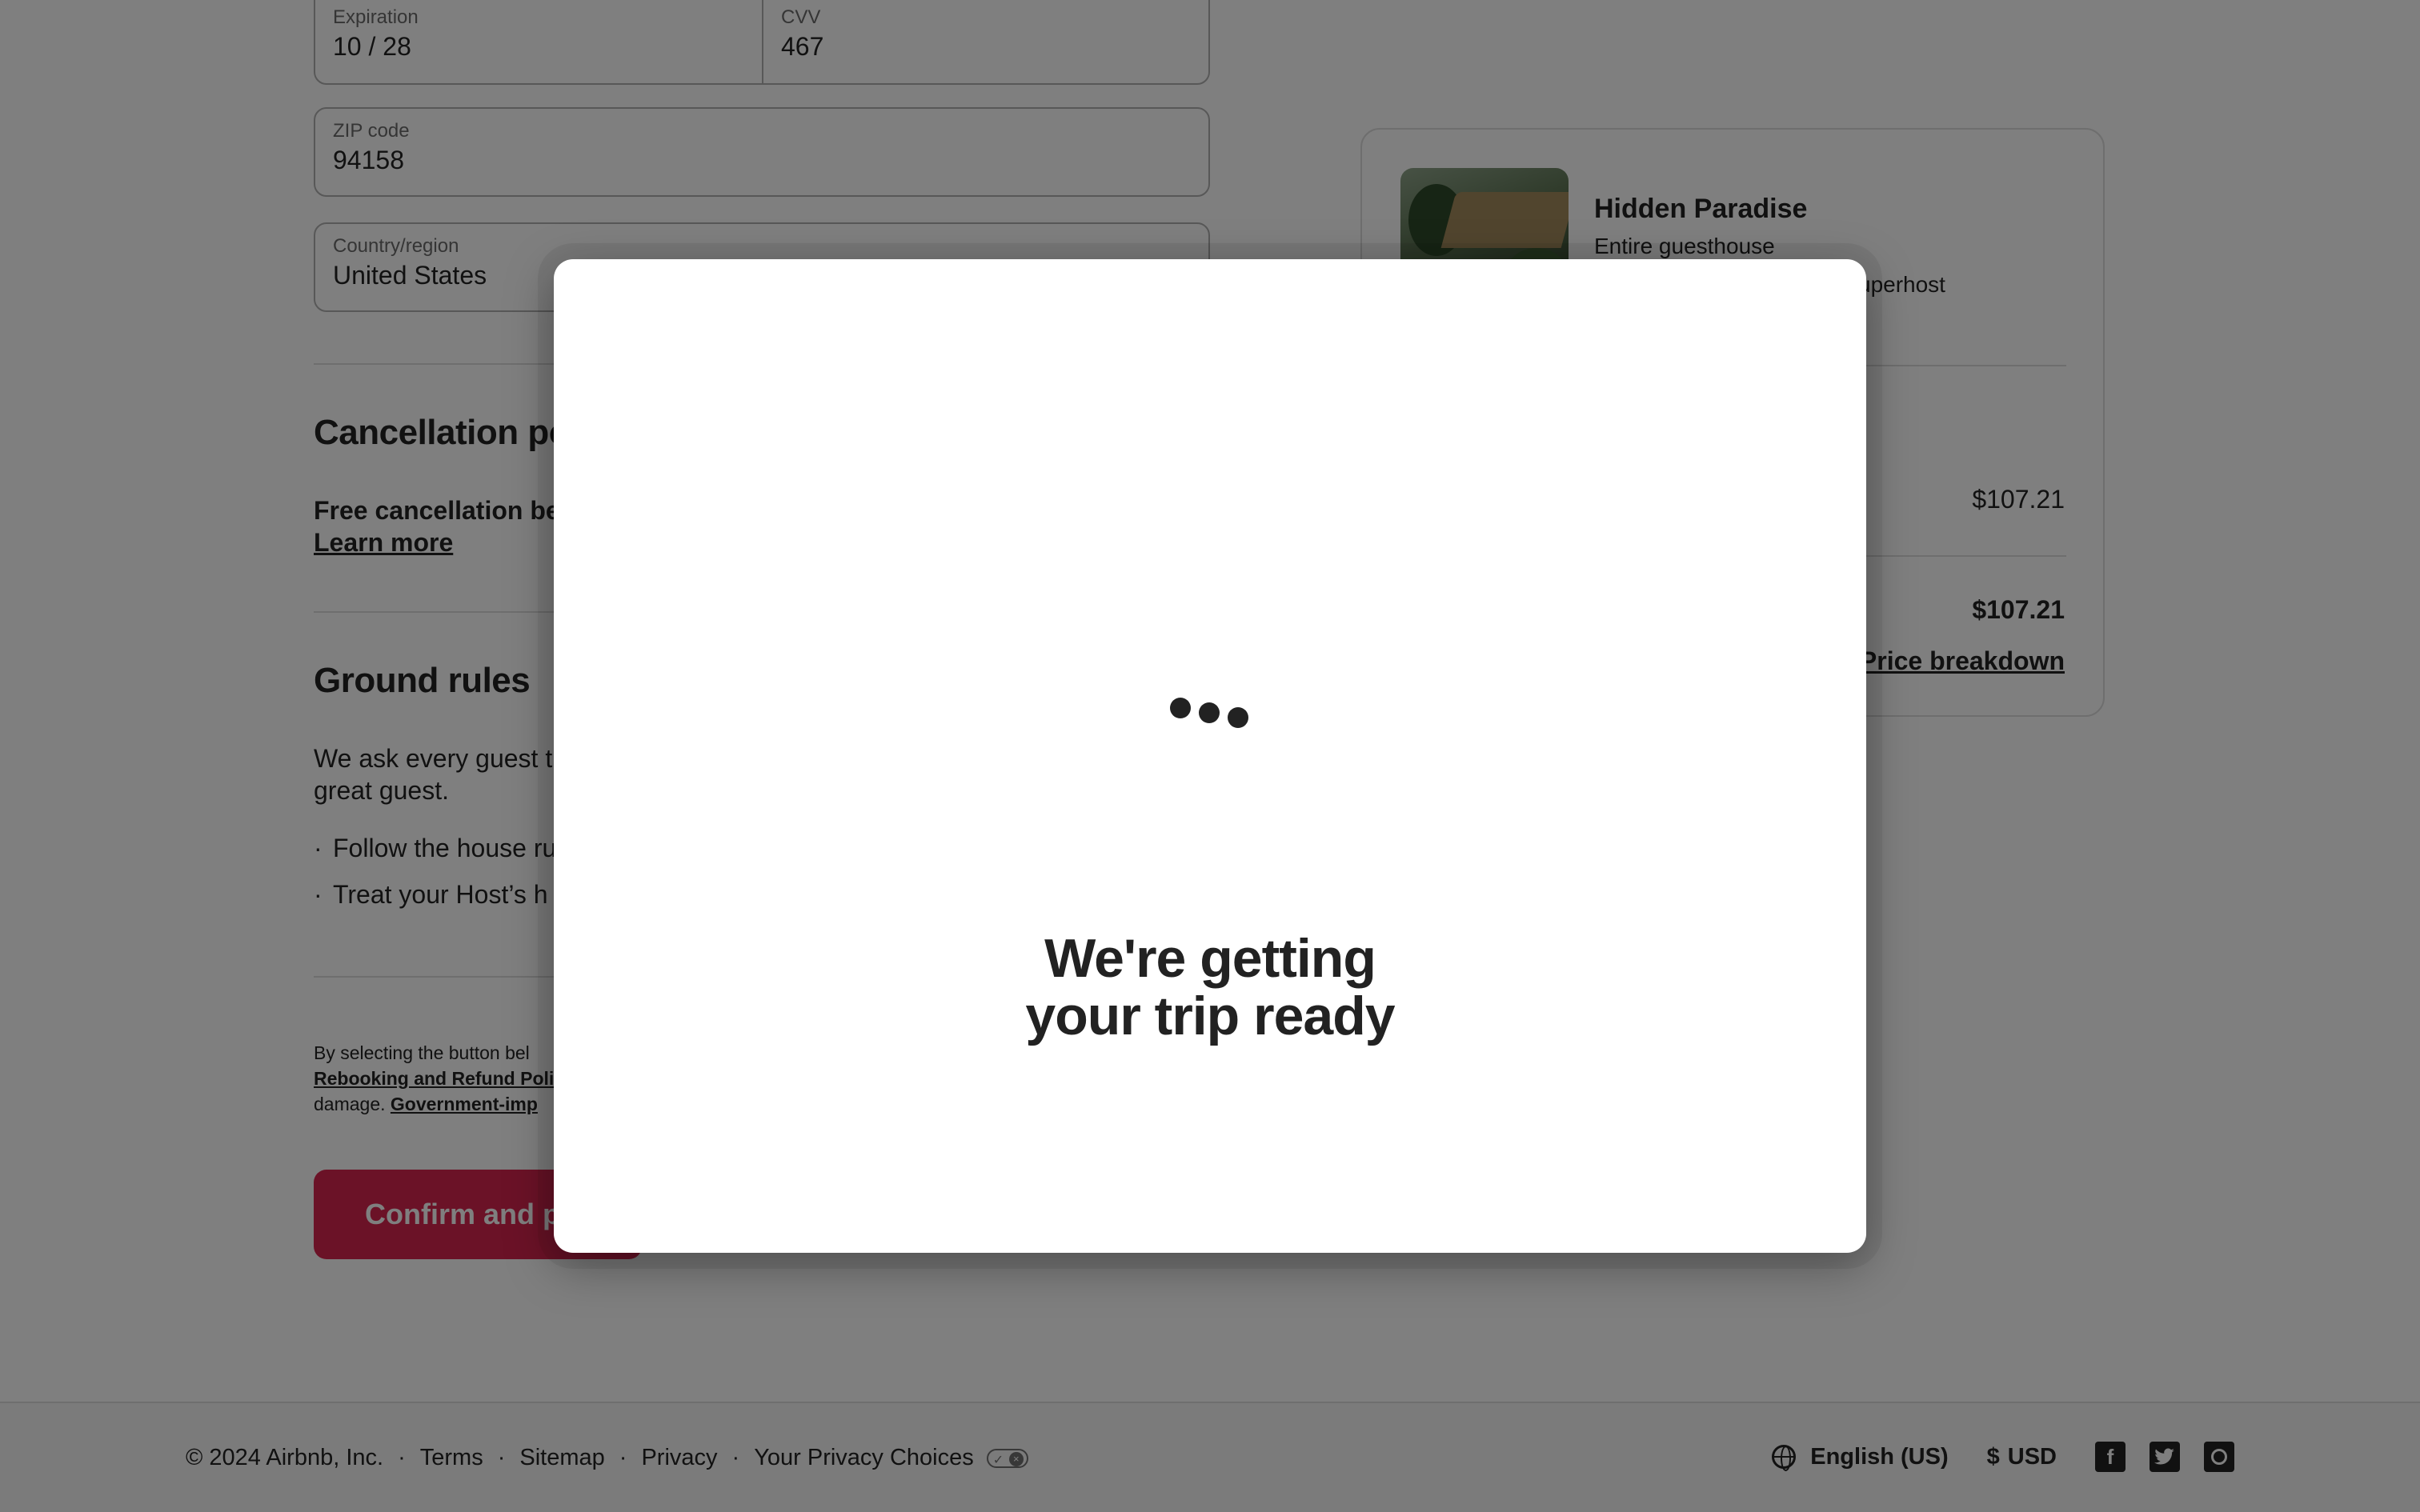 The image size is (2420, 1512). What do you see at coordinates (1210, 1016) in the screenshot?
I see `modal-title-line2: your trip ready` at bounding box center [1210, 1016].